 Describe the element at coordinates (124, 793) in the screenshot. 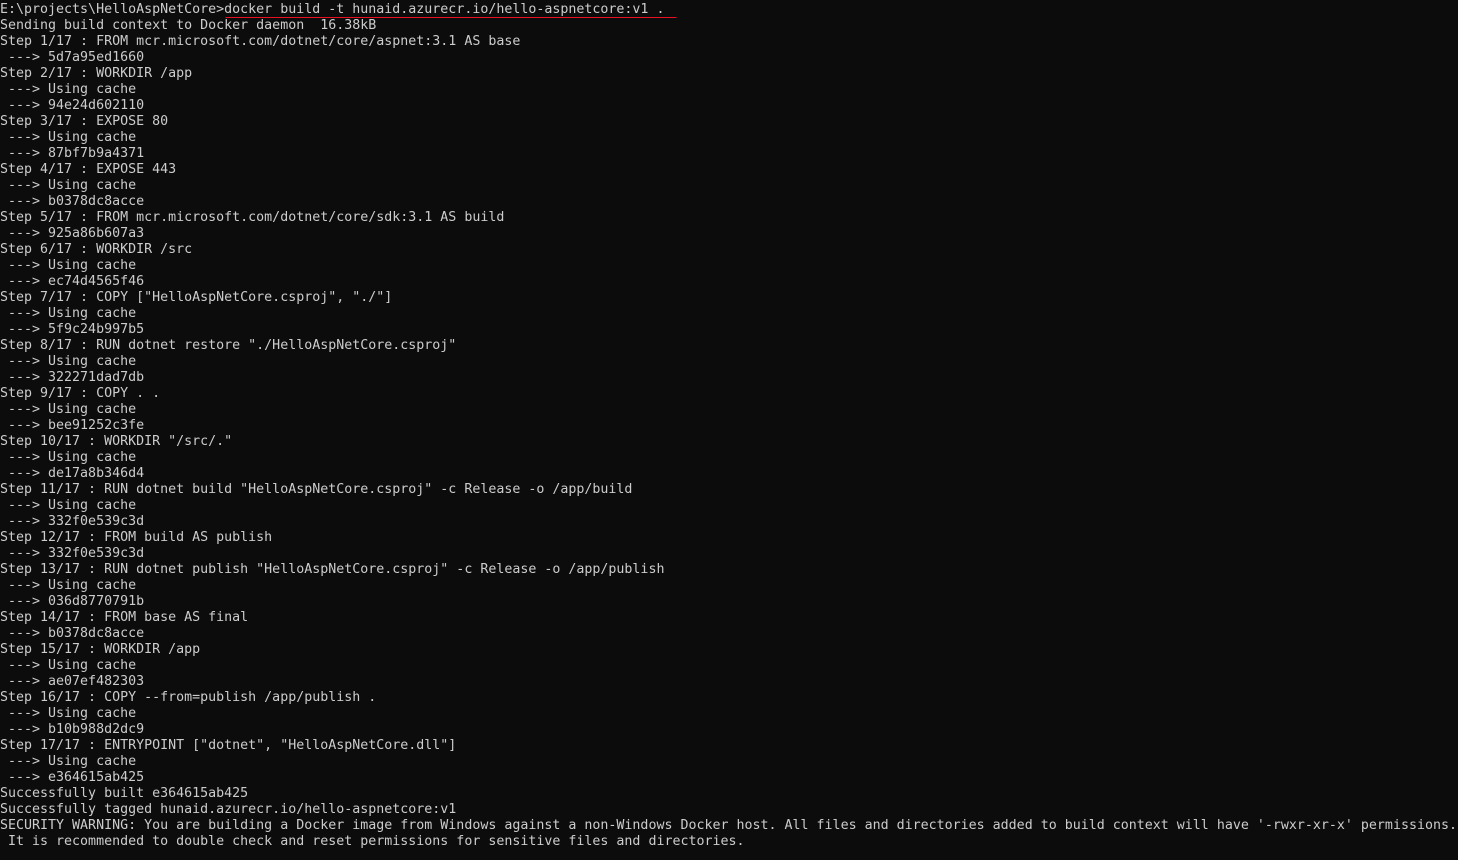

I see `output-line: Successfully built e364615ab425` at that location.